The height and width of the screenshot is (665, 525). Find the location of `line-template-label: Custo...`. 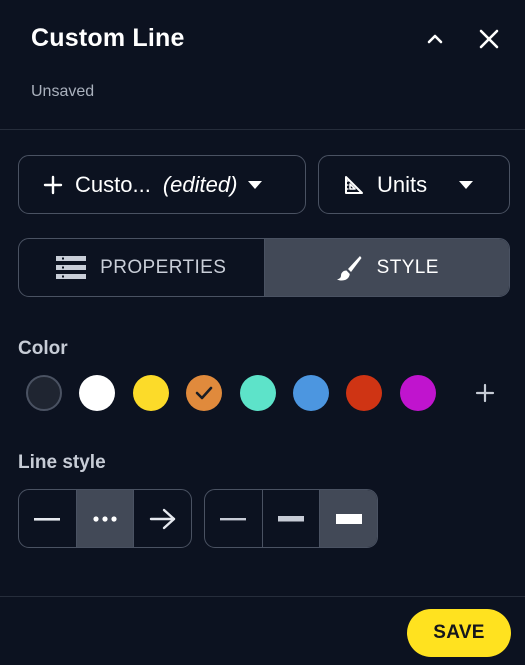

line-template-label: Custo... is located at coordinates (113, 184).